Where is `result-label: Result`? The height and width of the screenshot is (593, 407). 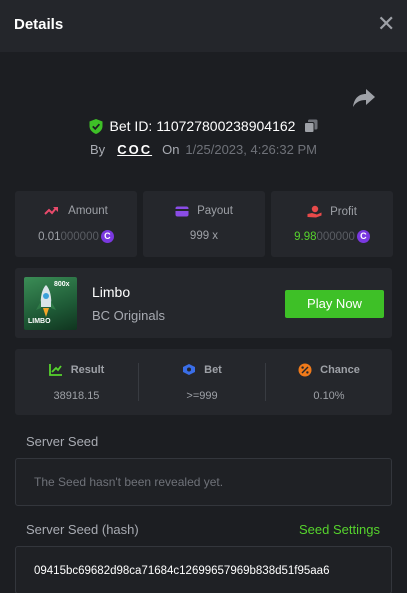
result-label: Result is located at coordinates (87, 369).